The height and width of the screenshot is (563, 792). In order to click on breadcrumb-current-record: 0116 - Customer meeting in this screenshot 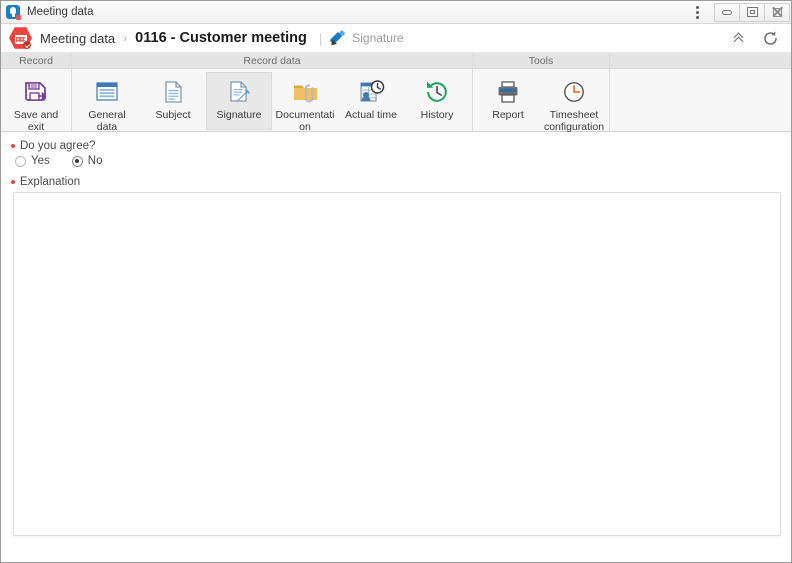, I will do `click(221, 38)`.